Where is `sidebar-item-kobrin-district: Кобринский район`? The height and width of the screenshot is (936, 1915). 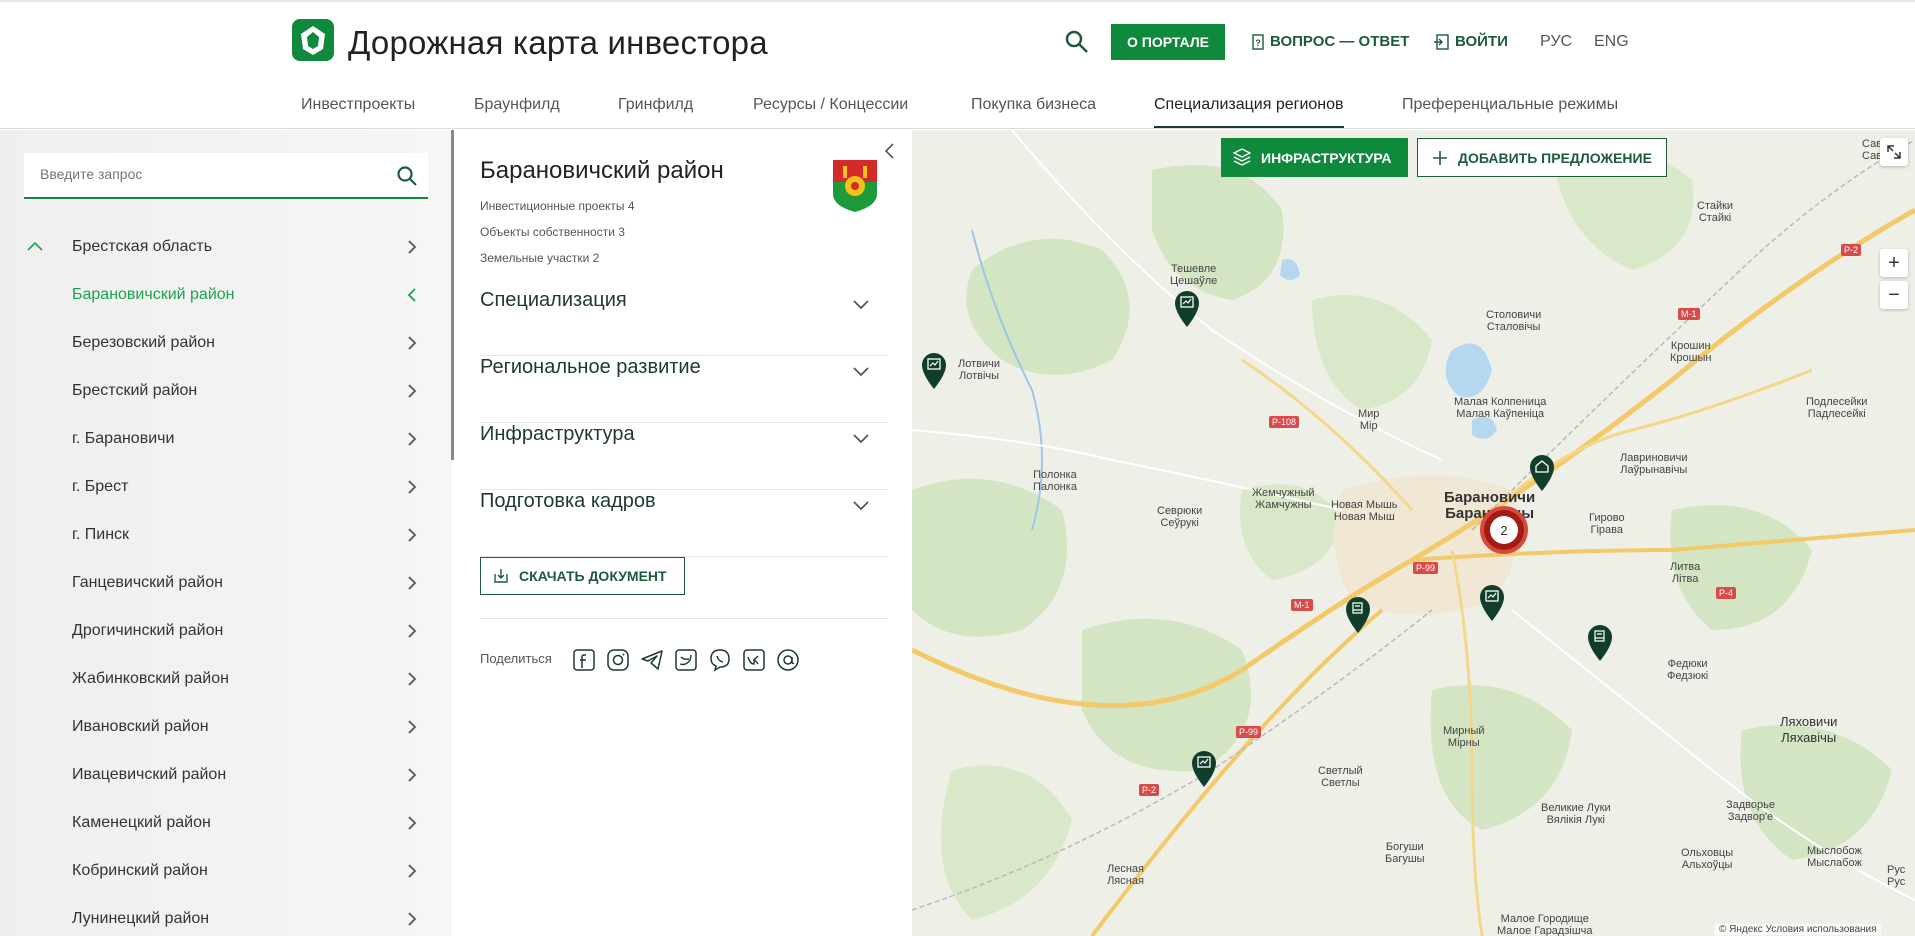 sidebar-item-kobrin-district: Кобринский район is located at coordinates (226, 871).